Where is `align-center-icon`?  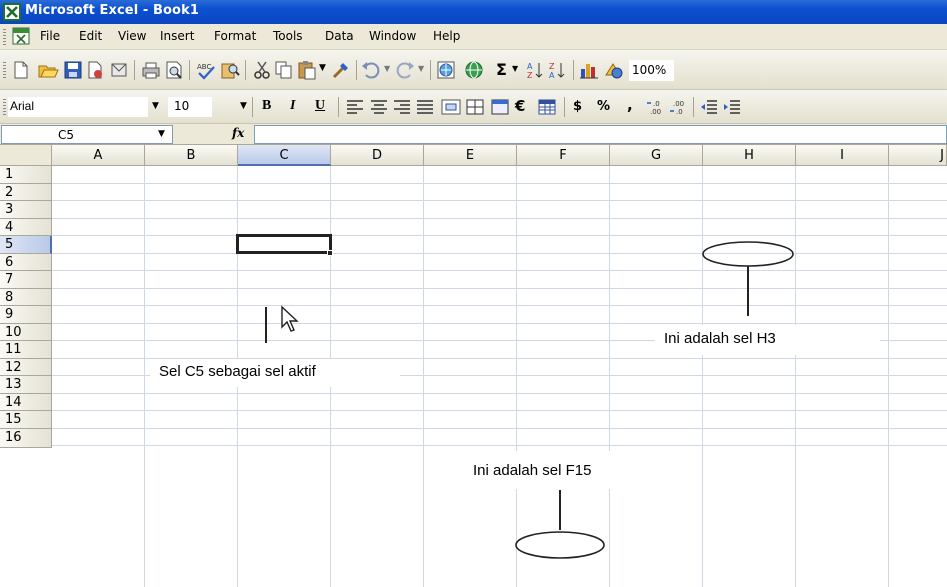 align-center-icon is located at coordinates (379, 107).